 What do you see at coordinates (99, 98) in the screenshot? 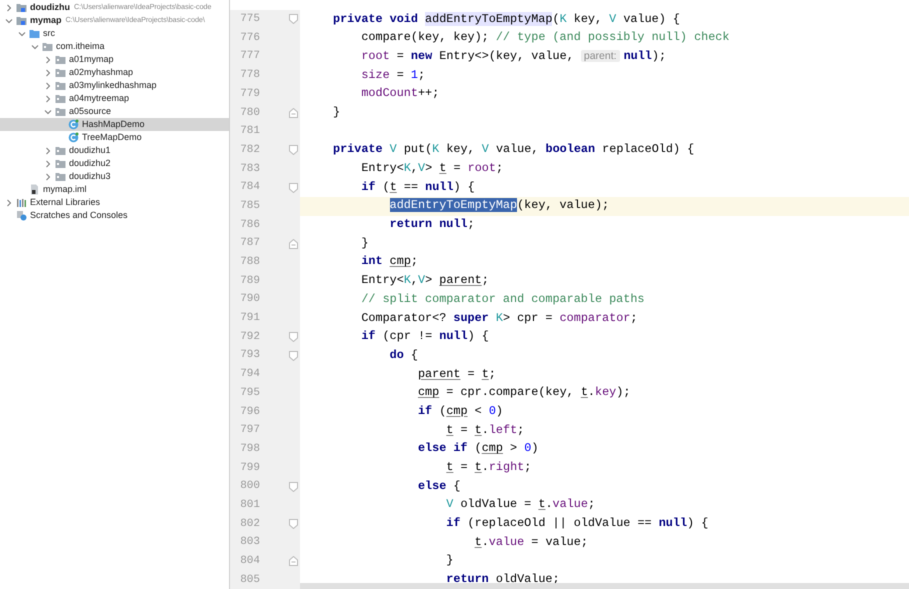
I see `tree-item-label: a04mytreemap` at bounding box center [99, 98].